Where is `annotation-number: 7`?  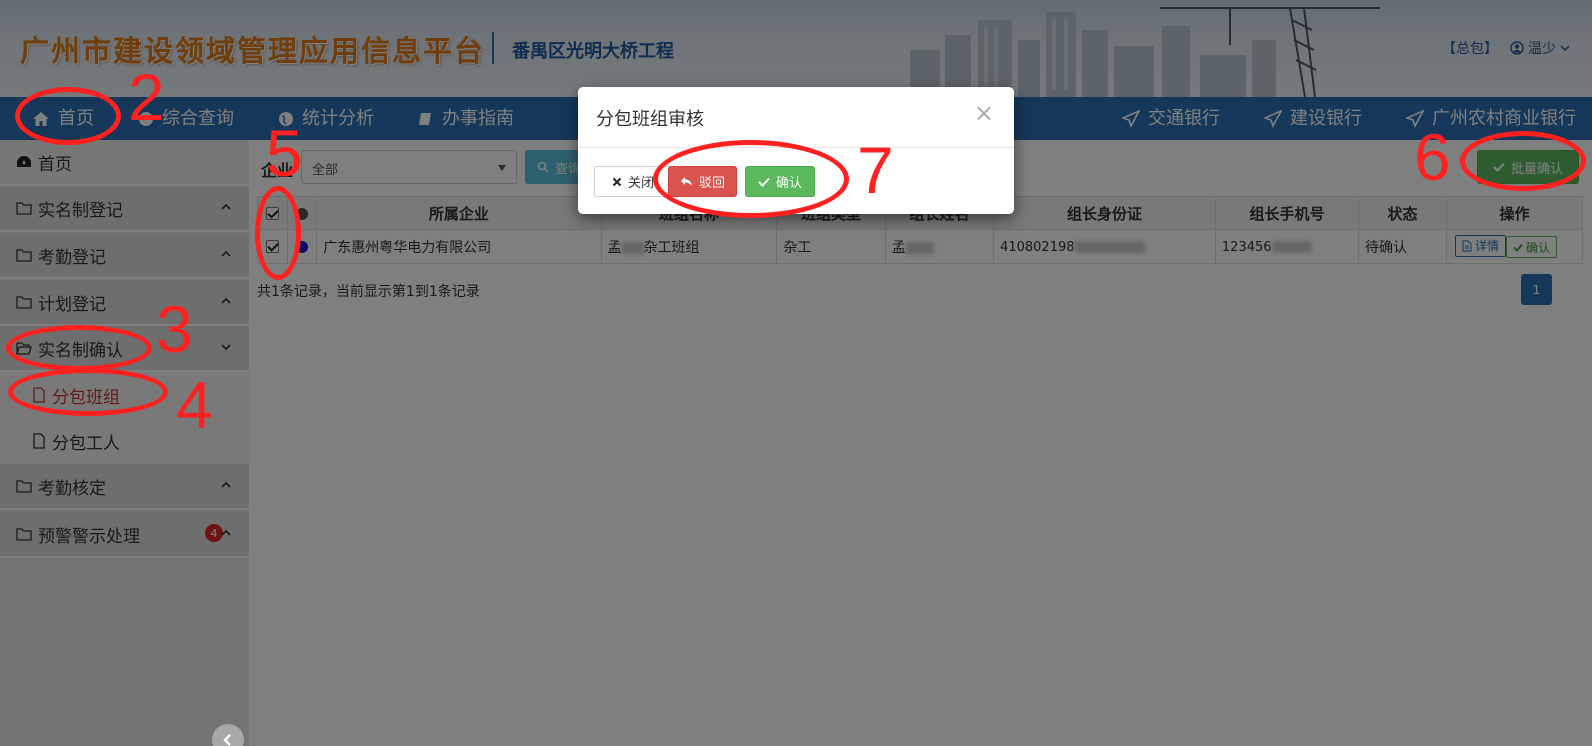
annotation-number: 7 is located at coordinates (875, 170).